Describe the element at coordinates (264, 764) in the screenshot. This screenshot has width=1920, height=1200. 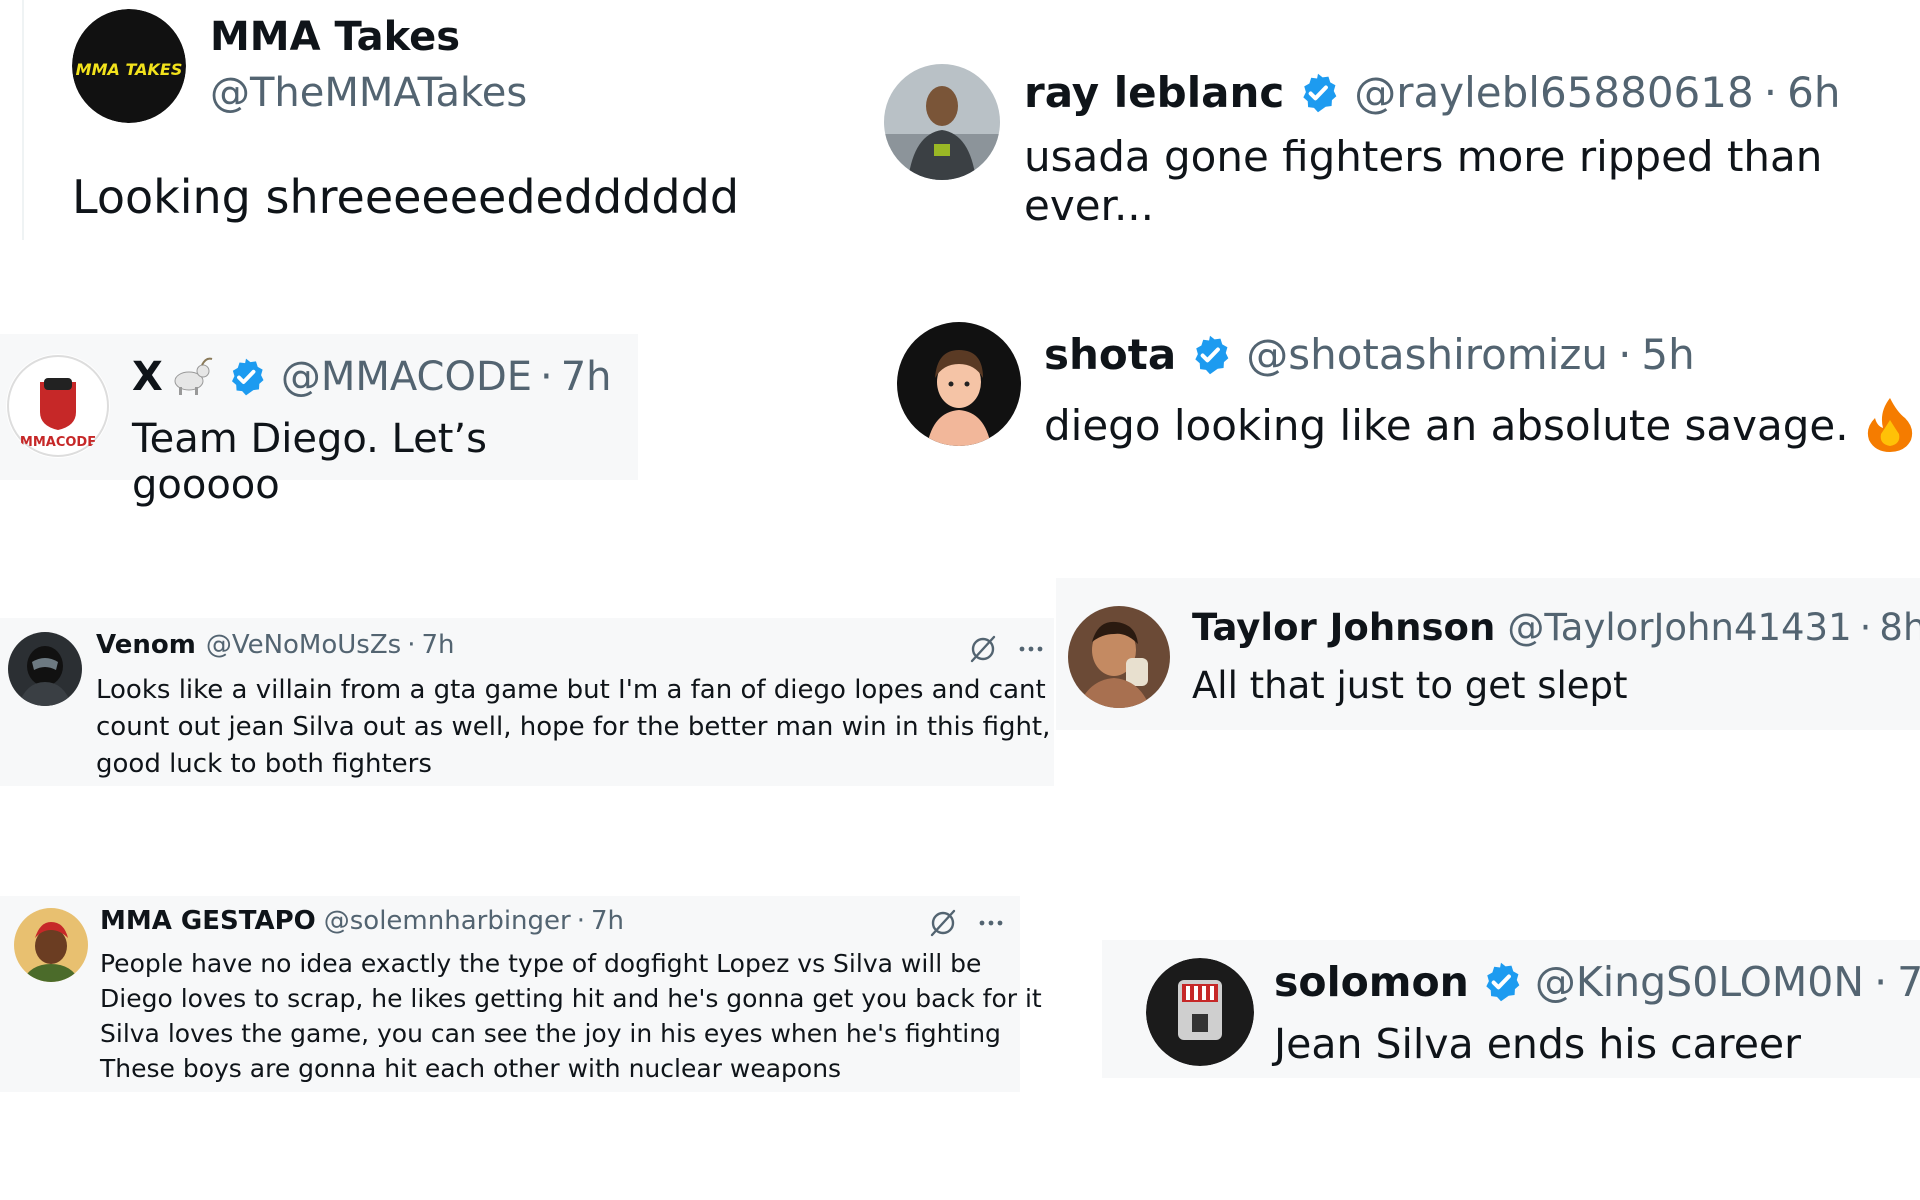
I see `tweet-text-line: good luck to both fighters` at that location.